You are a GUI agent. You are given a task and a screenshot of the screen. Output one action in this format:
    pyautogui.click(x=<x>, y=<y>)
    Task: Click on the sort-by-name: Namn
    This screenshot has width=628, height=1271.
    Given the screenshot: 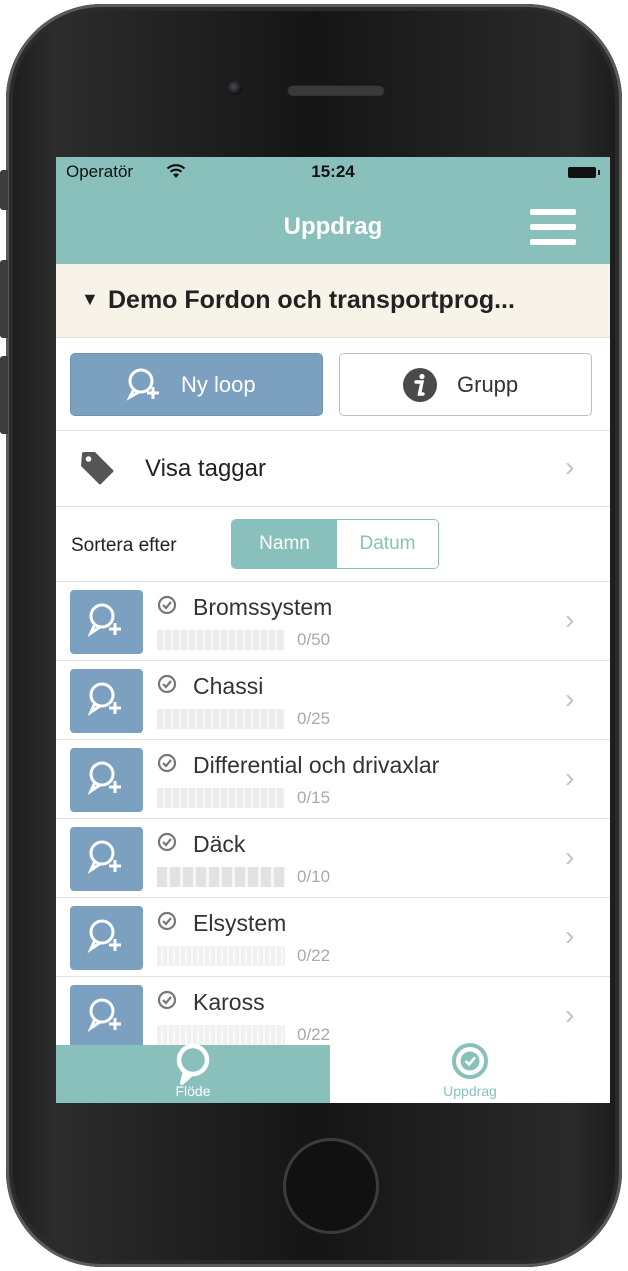 What is the action you would take?
    pyautogui.click(x=284, y=544)
    